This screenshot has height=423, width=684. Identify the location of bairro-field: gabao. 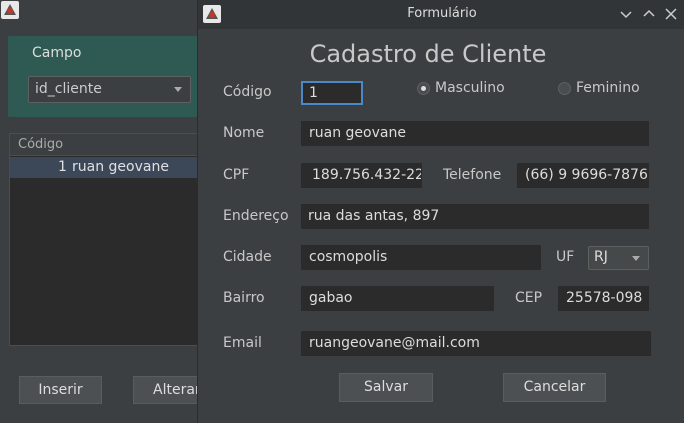
(397, 298).